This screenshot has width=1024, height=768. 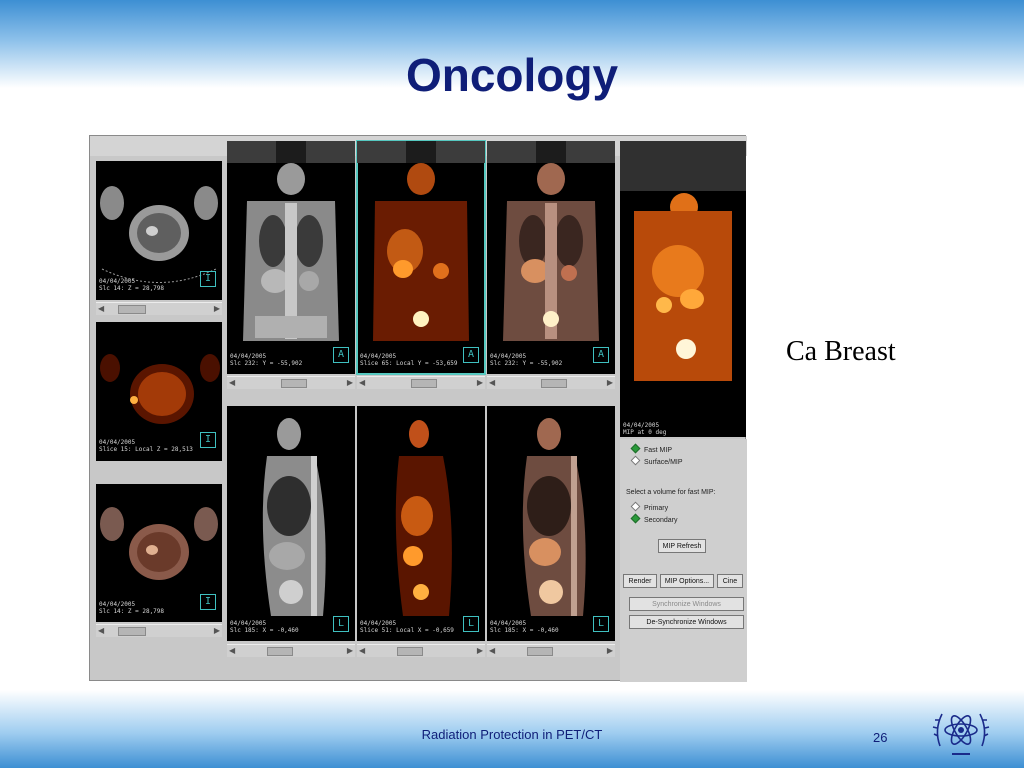 I want to click on sagittal-ct-viewport: L 04/04/2005 Slc 185: X = -0,460, so click(x=291, y=523).